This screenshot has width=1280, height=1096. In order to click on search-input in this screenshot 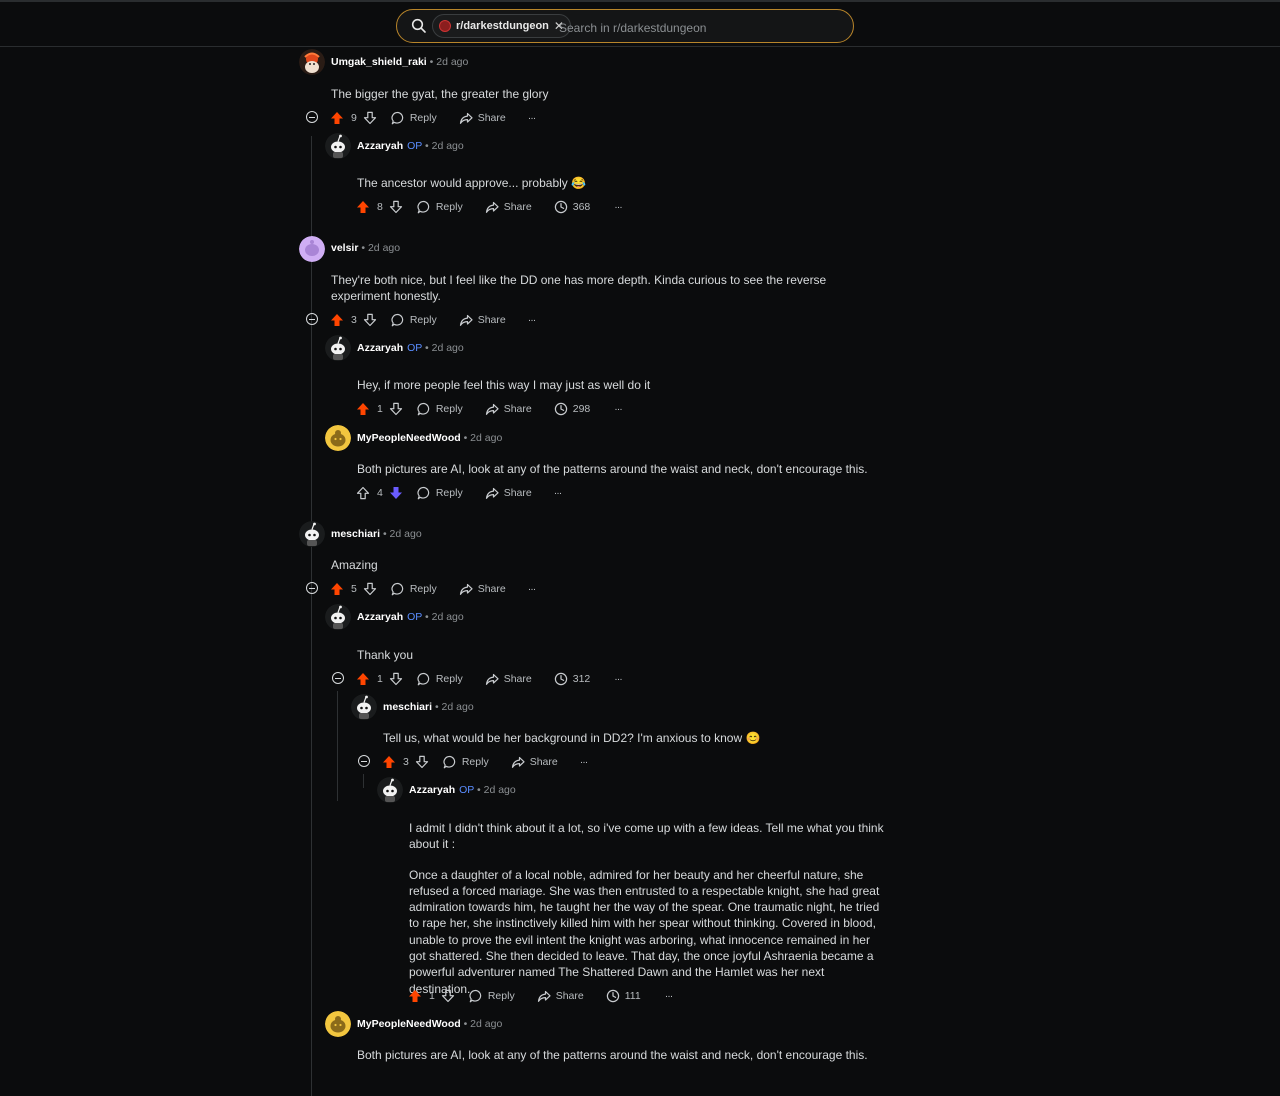, I will do `click(699, 28)`.